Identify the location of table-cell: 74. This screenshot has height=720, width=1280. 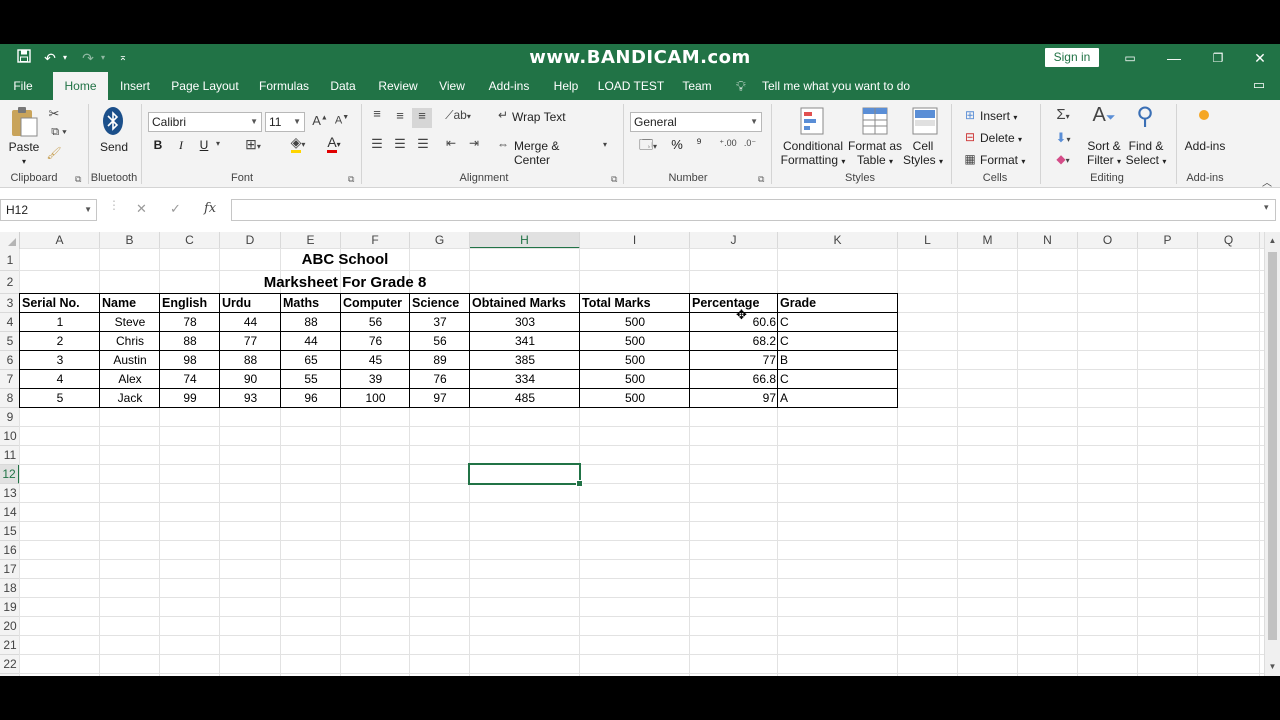
(190, 379).